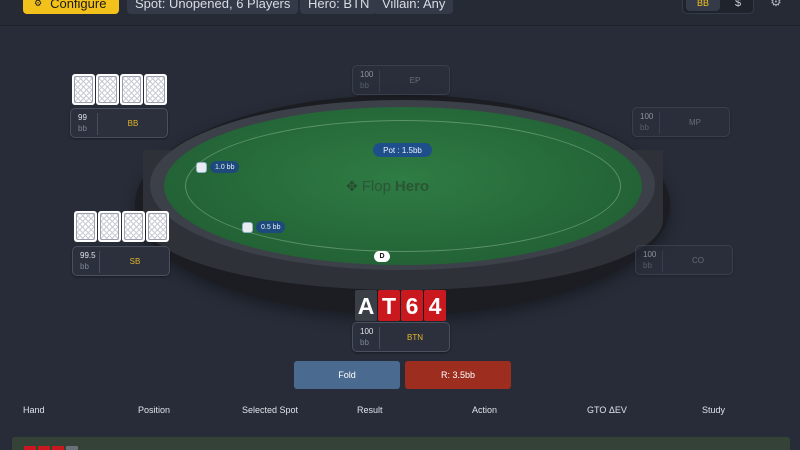 This screenshot has height=450, width=800. What do you see at coordinates (435, 305) in the screenshot?
I see `hero-card: 4` at bounding box center [435, 305].